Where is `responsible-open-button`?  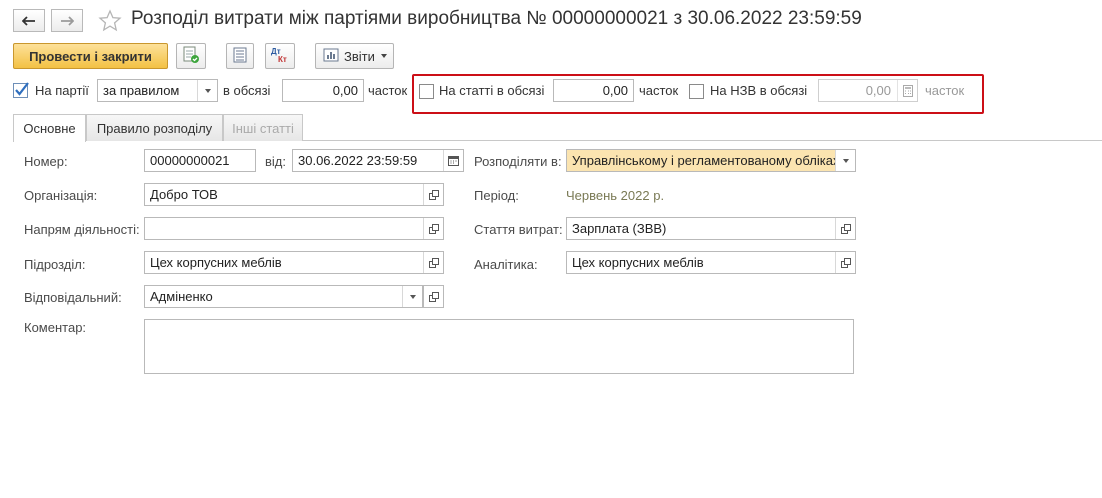
responsible-open-button is located at coordinates (433, 296).